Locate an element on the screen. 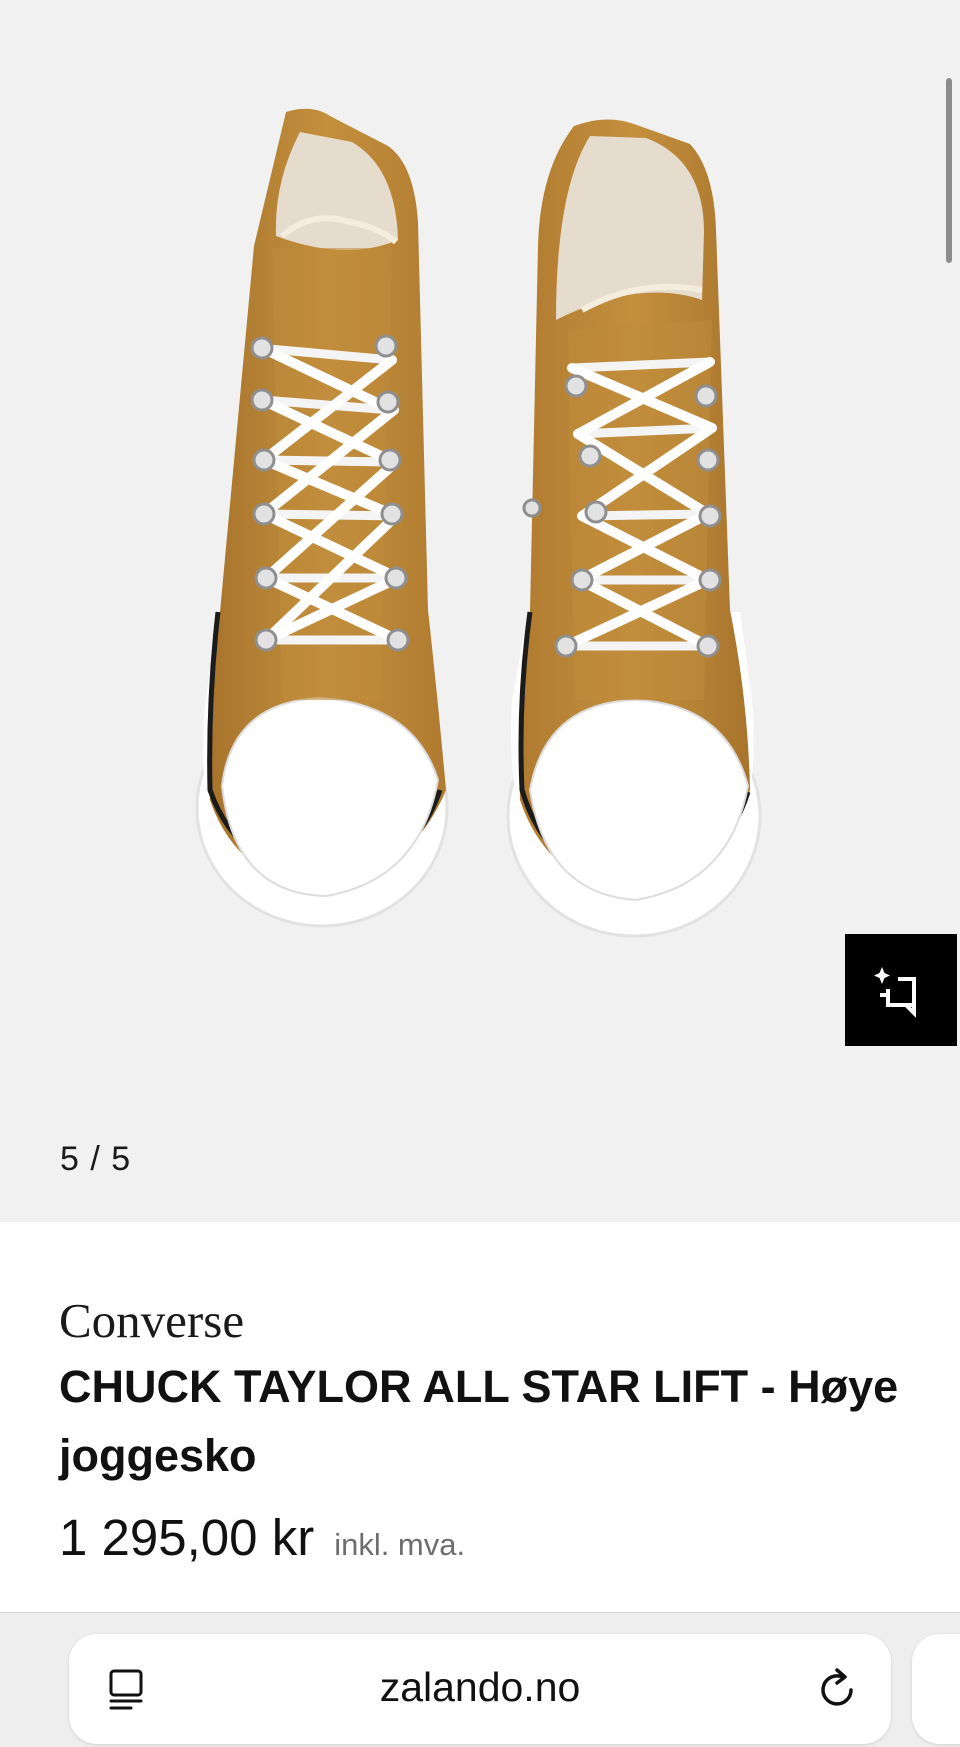 This screenshot has height=1747, width=960. brand-name: Converse is located at coordinates (151, 1320).